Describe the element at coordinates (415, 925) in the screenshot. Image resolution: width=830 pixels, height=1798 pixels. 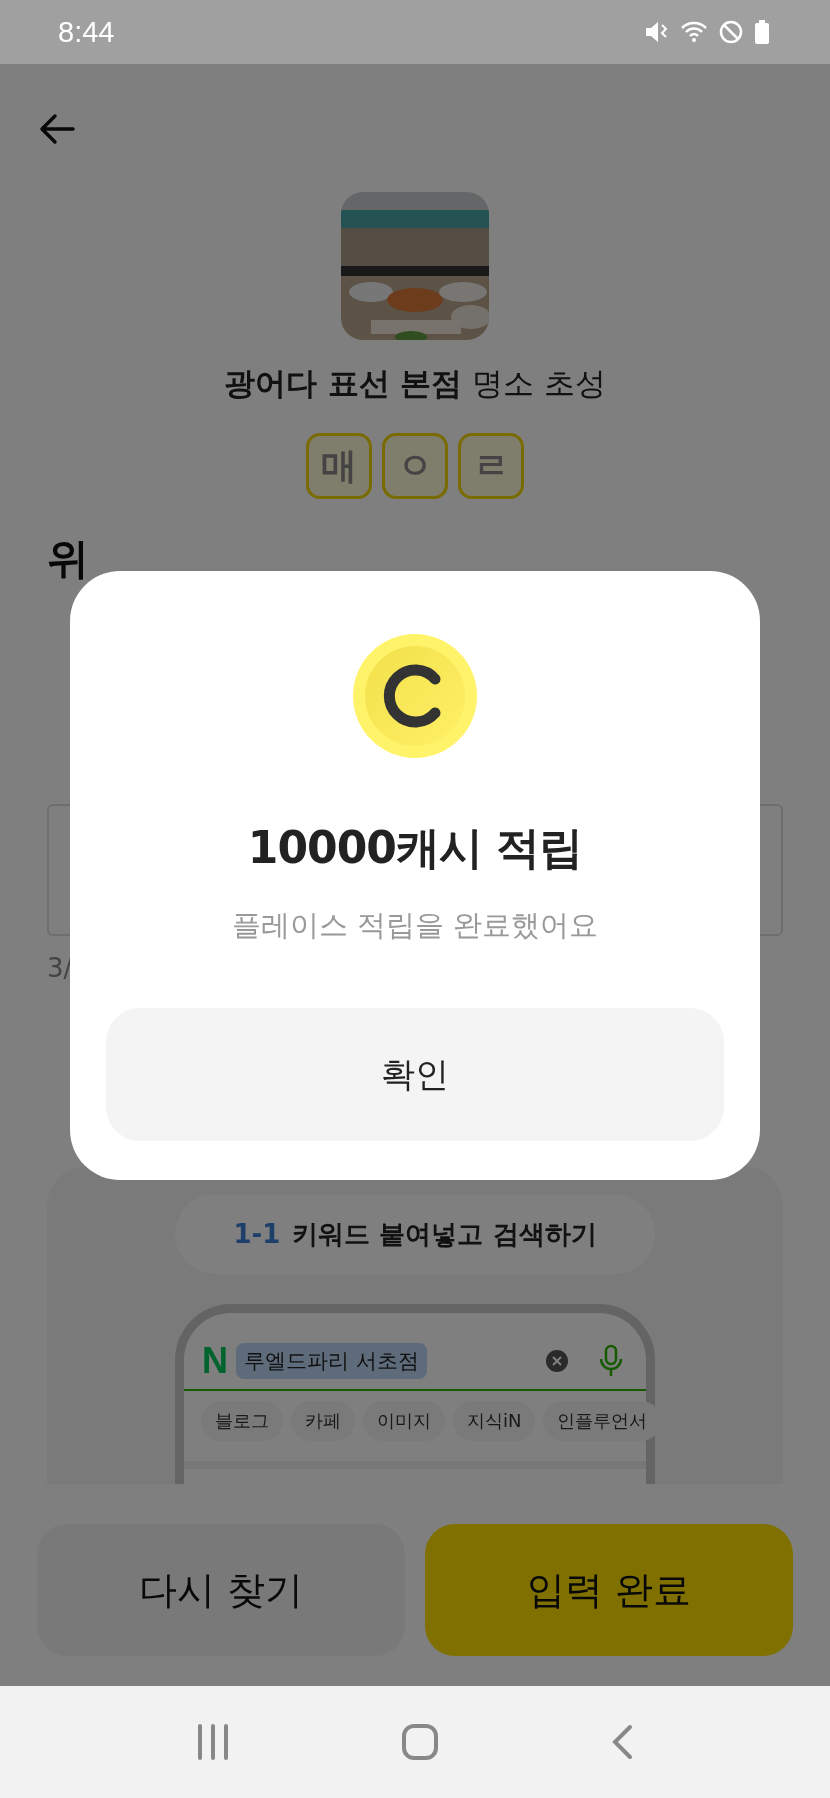
I see `dialog-message: 플레이스 적립을 완료했어요` at that location.